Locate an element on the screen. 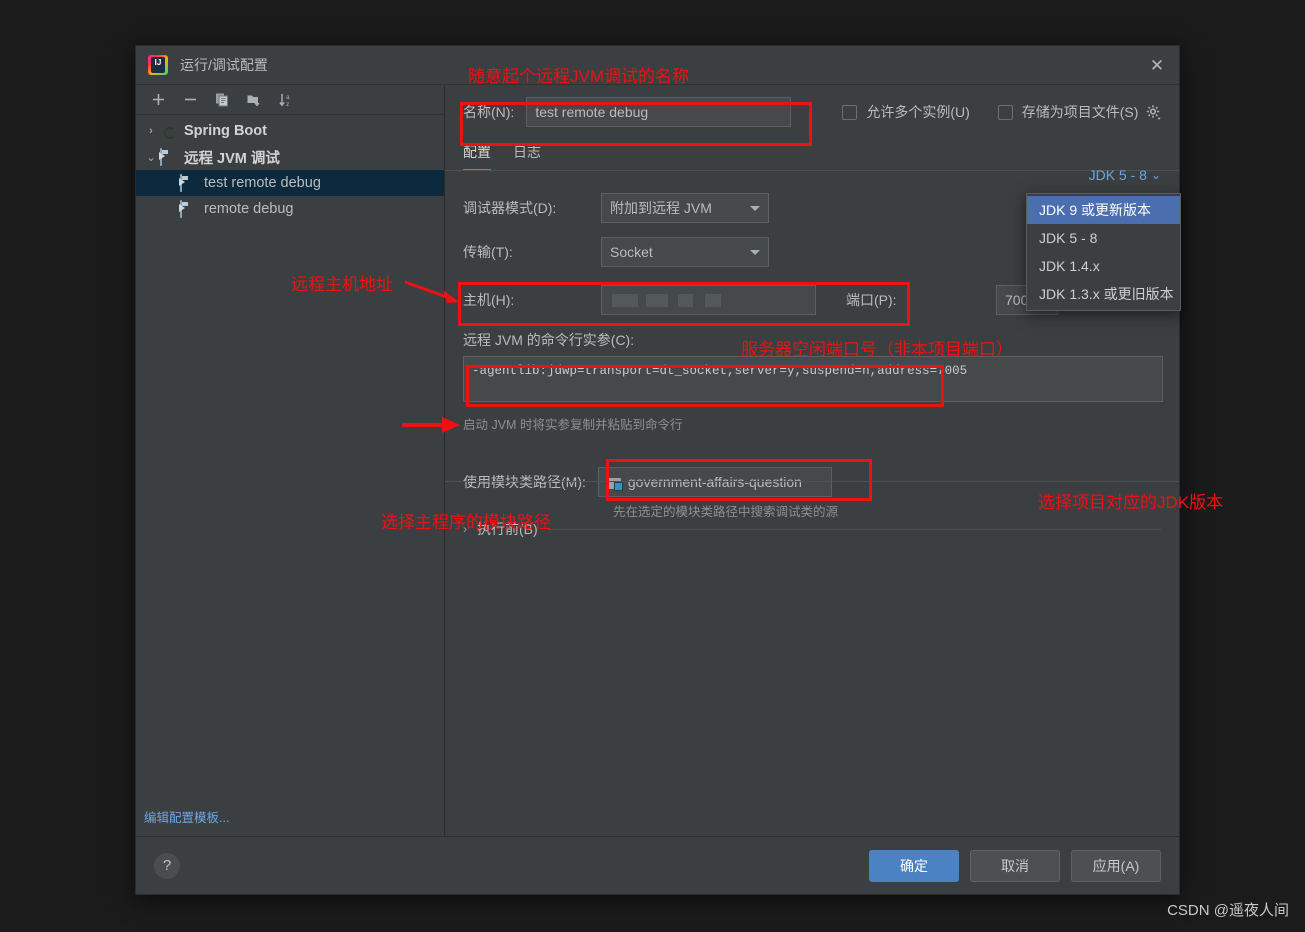 The width and height of the screenshot is (1305, 932). cancel-button: 取消 is located at coordinates (1015, 865).